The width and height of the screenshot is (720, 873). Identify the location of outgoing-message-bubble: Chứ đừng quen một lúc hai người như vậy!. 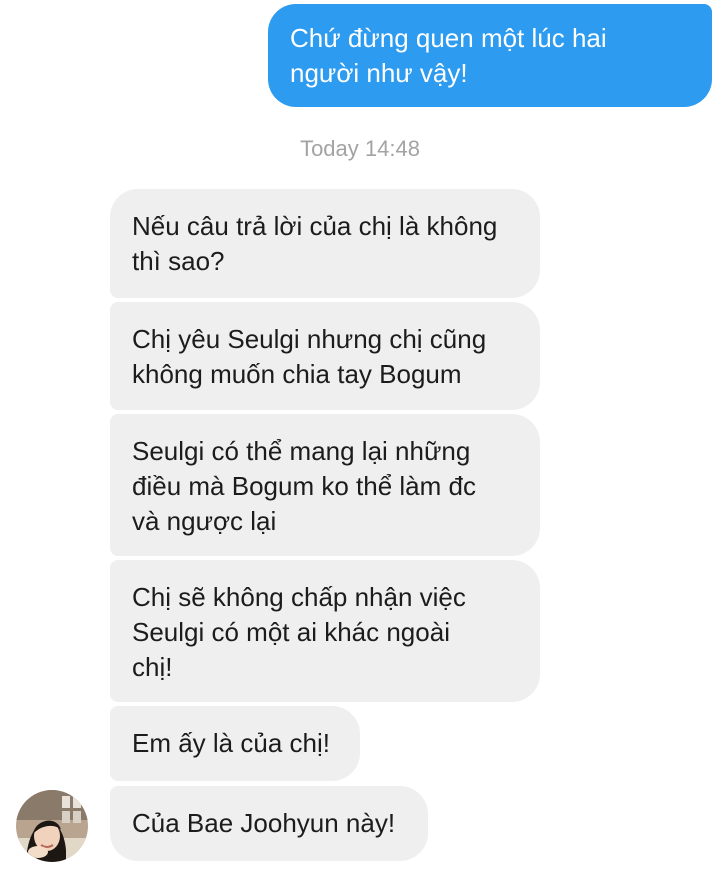
(490, 55).